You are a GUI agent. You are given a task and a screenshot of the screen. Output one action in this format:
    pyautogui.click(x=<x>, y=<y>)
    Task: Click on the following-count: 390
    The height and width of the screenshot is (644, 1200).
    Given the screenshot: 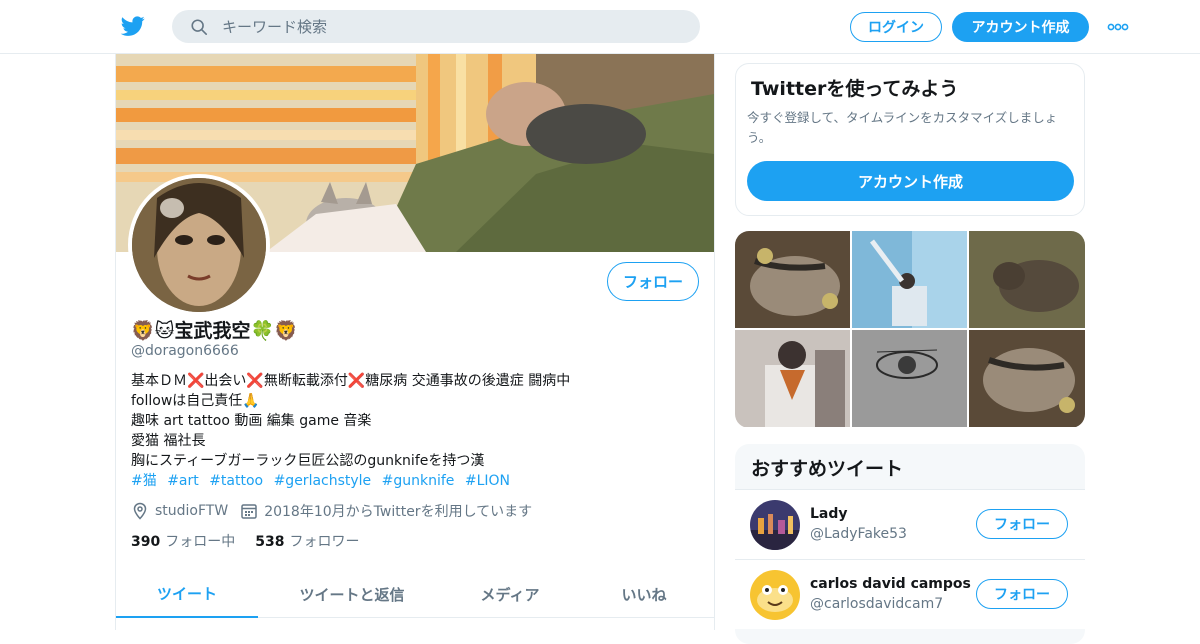 What is the action you would take?
    pyautogui.click(x=146, y=542)
    